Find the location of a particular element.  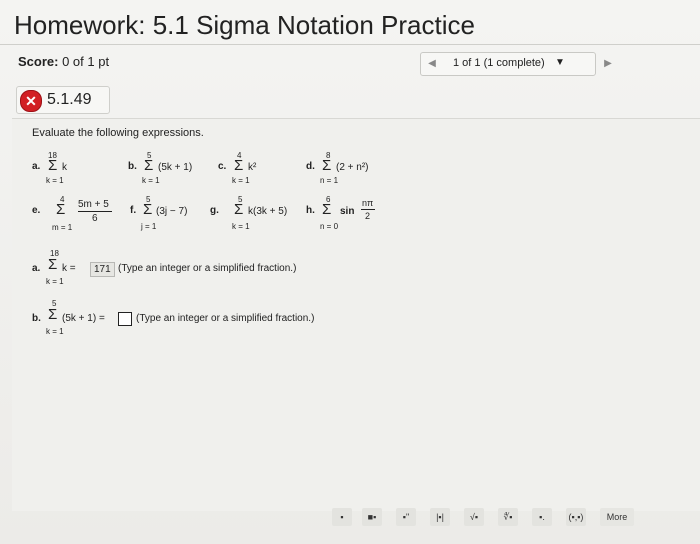

problem-a-label: a. is located at coordinates (36, 166).